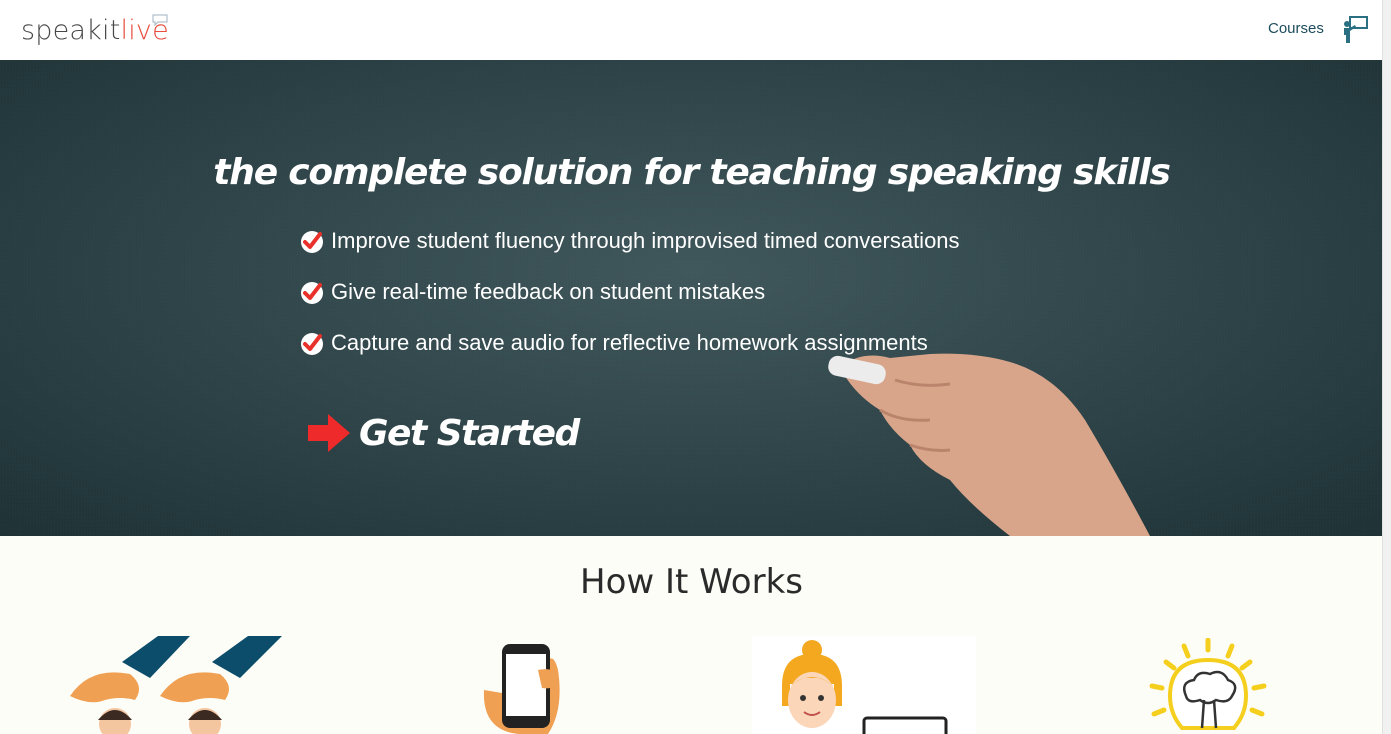 Image resolution: width=1391 pixels, height=734 pixels. I want to click on get-started-label: Get Started, so click(469, 433).